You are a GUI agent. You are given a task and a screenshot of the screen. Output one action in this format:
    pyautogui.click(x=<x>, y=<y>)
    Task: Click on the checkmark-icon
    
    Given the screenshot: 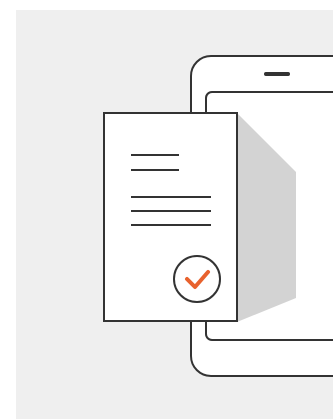 What is the action you would take?
    pyautogui.click(x=197, y=279)
    